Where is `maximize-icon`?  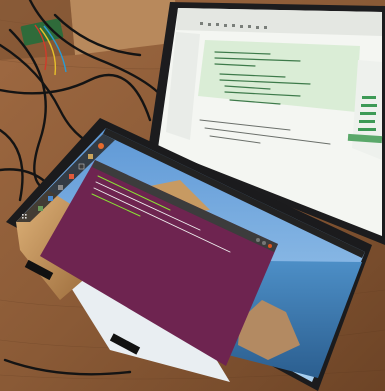 maximize-icon is located at coordinates (264, 243).